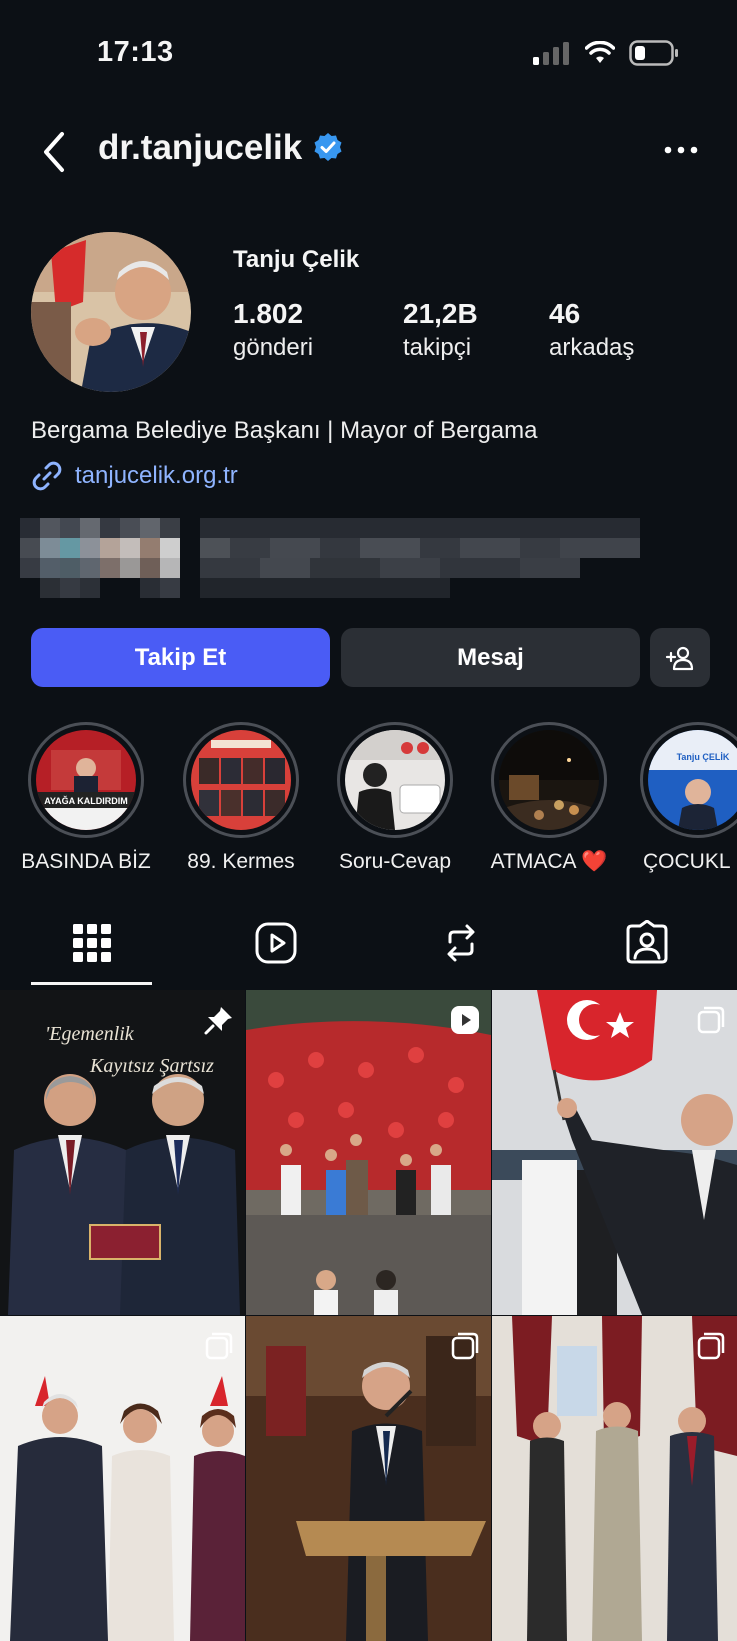 Image resolution: width=737 pixels, height=1641 pixels. I want to click on highlight-cover: AYAĞA KALDIRDIM, so click(86, 780).